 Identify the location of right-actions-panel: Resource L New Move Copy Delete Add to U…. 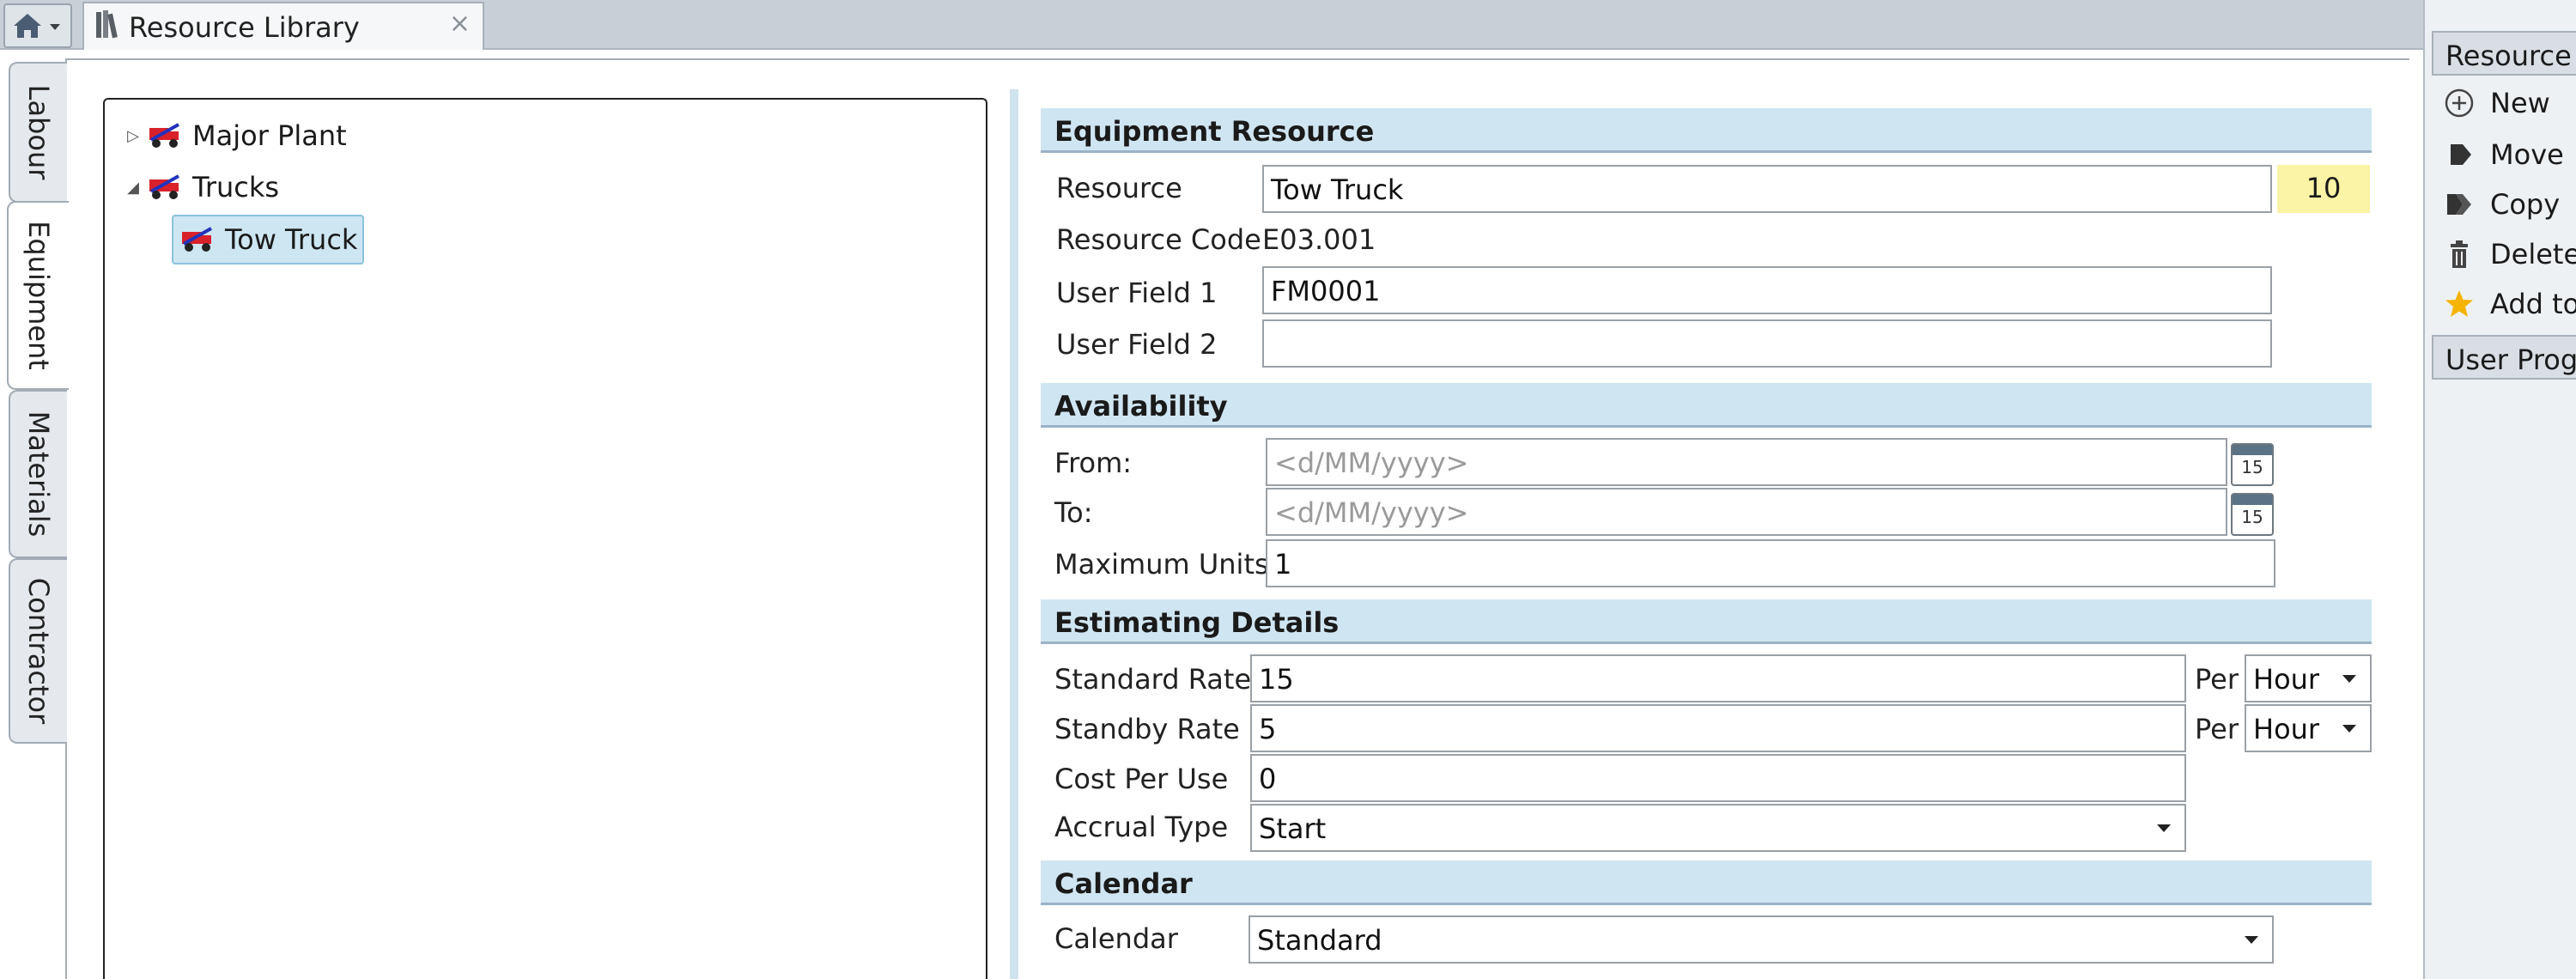
(2500, 489).